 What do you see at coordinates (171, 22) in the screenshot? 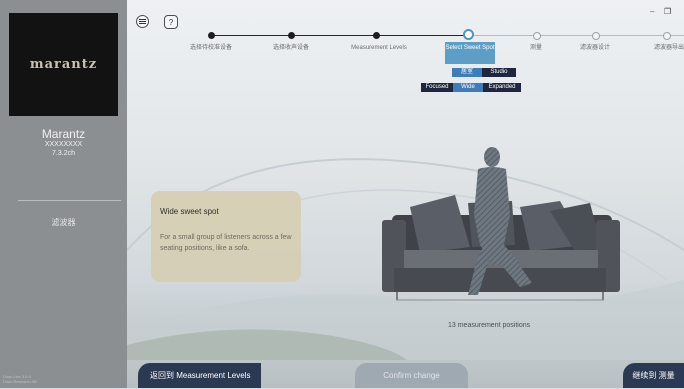
I see `help-button: ?` at bounding box center [171, 22].